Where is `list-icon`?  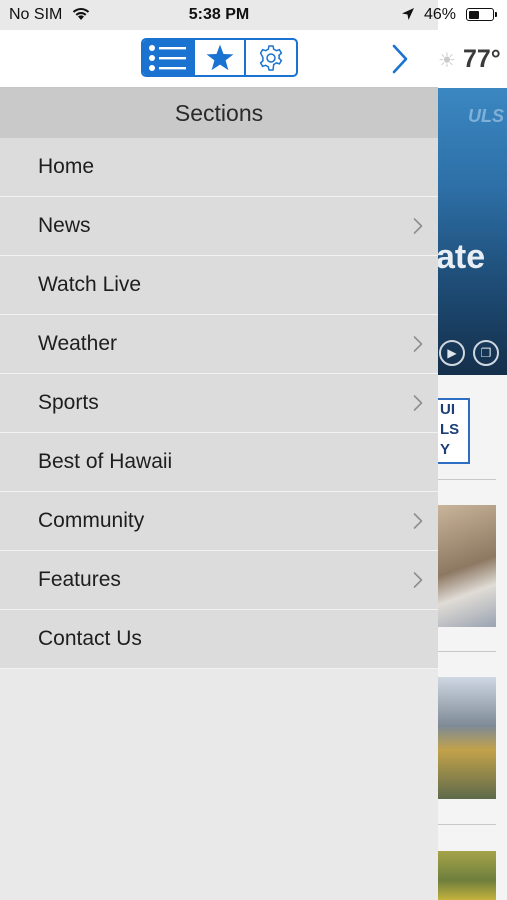 list-icon is located at coordinates (167, 57).